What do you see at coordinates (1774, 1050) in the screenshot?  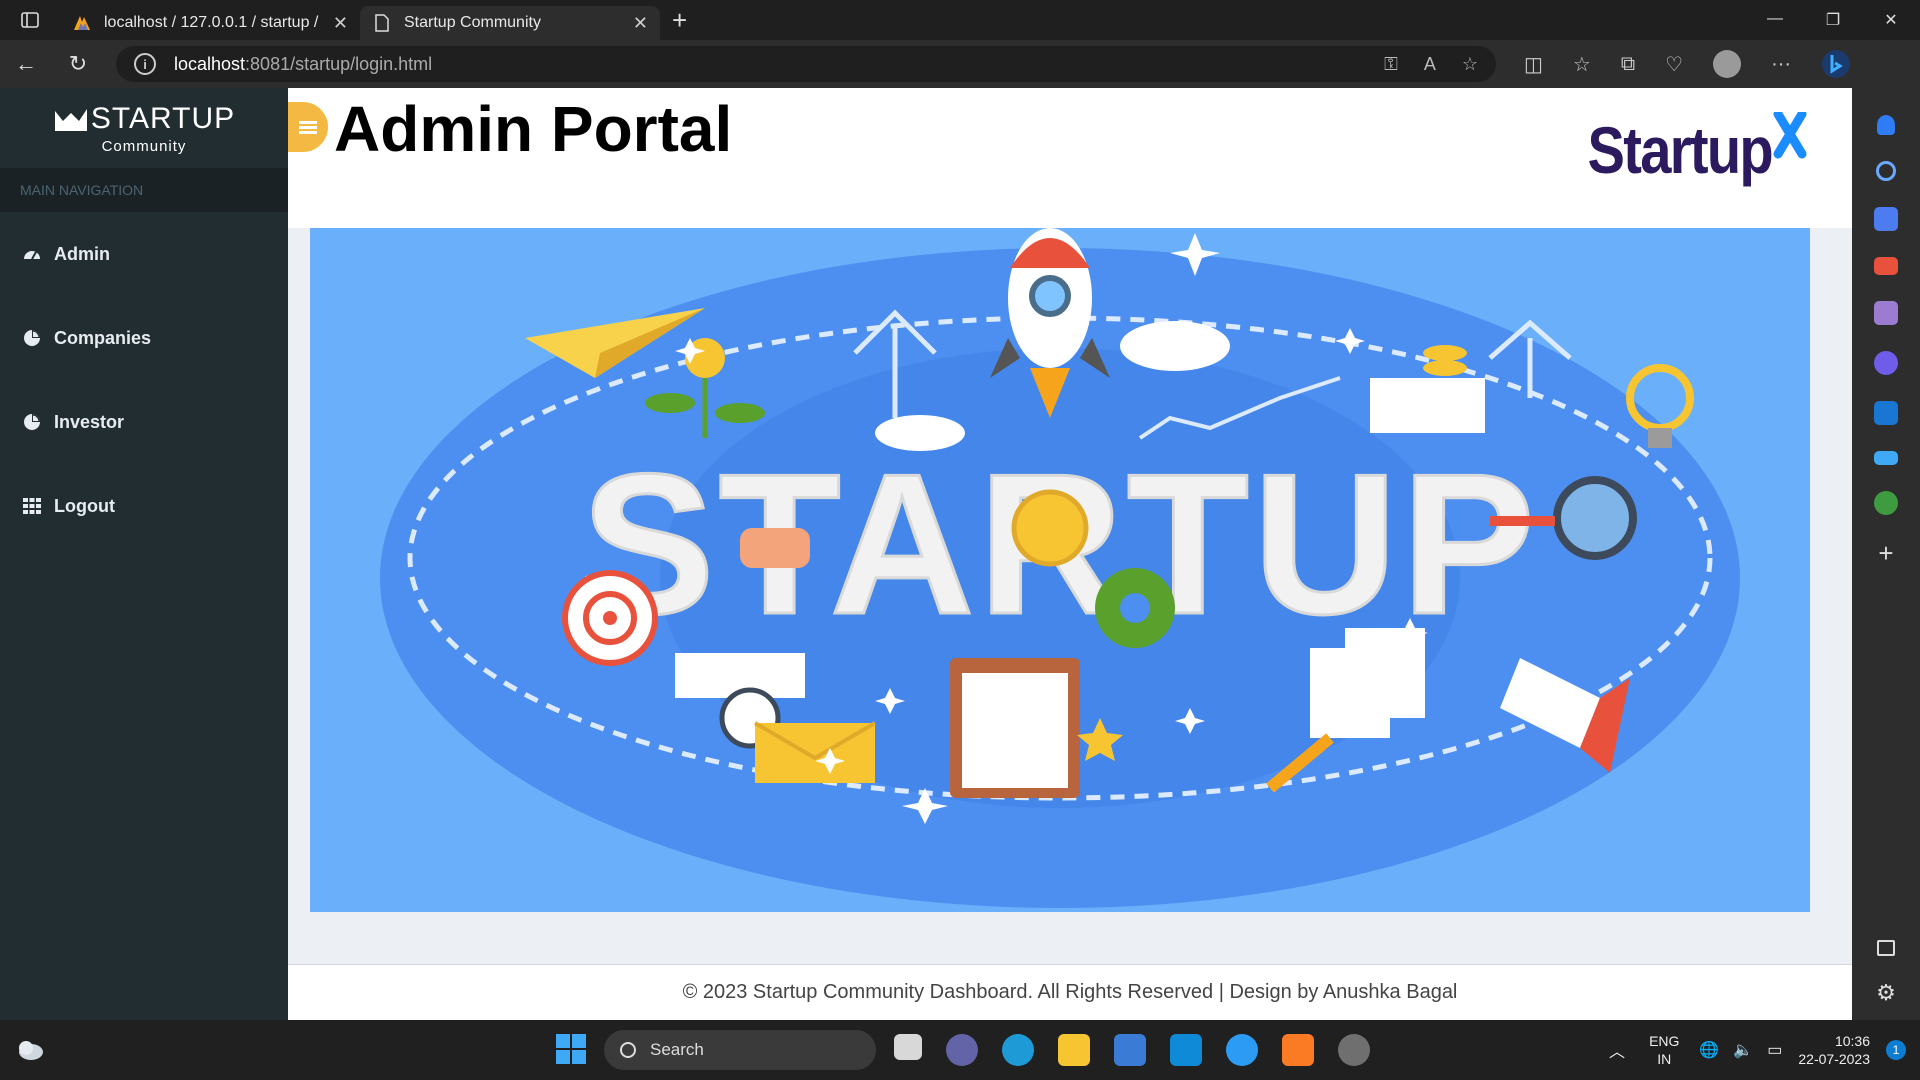 I see `battery-icon: ▭` at bounding box center [1774, 1050].